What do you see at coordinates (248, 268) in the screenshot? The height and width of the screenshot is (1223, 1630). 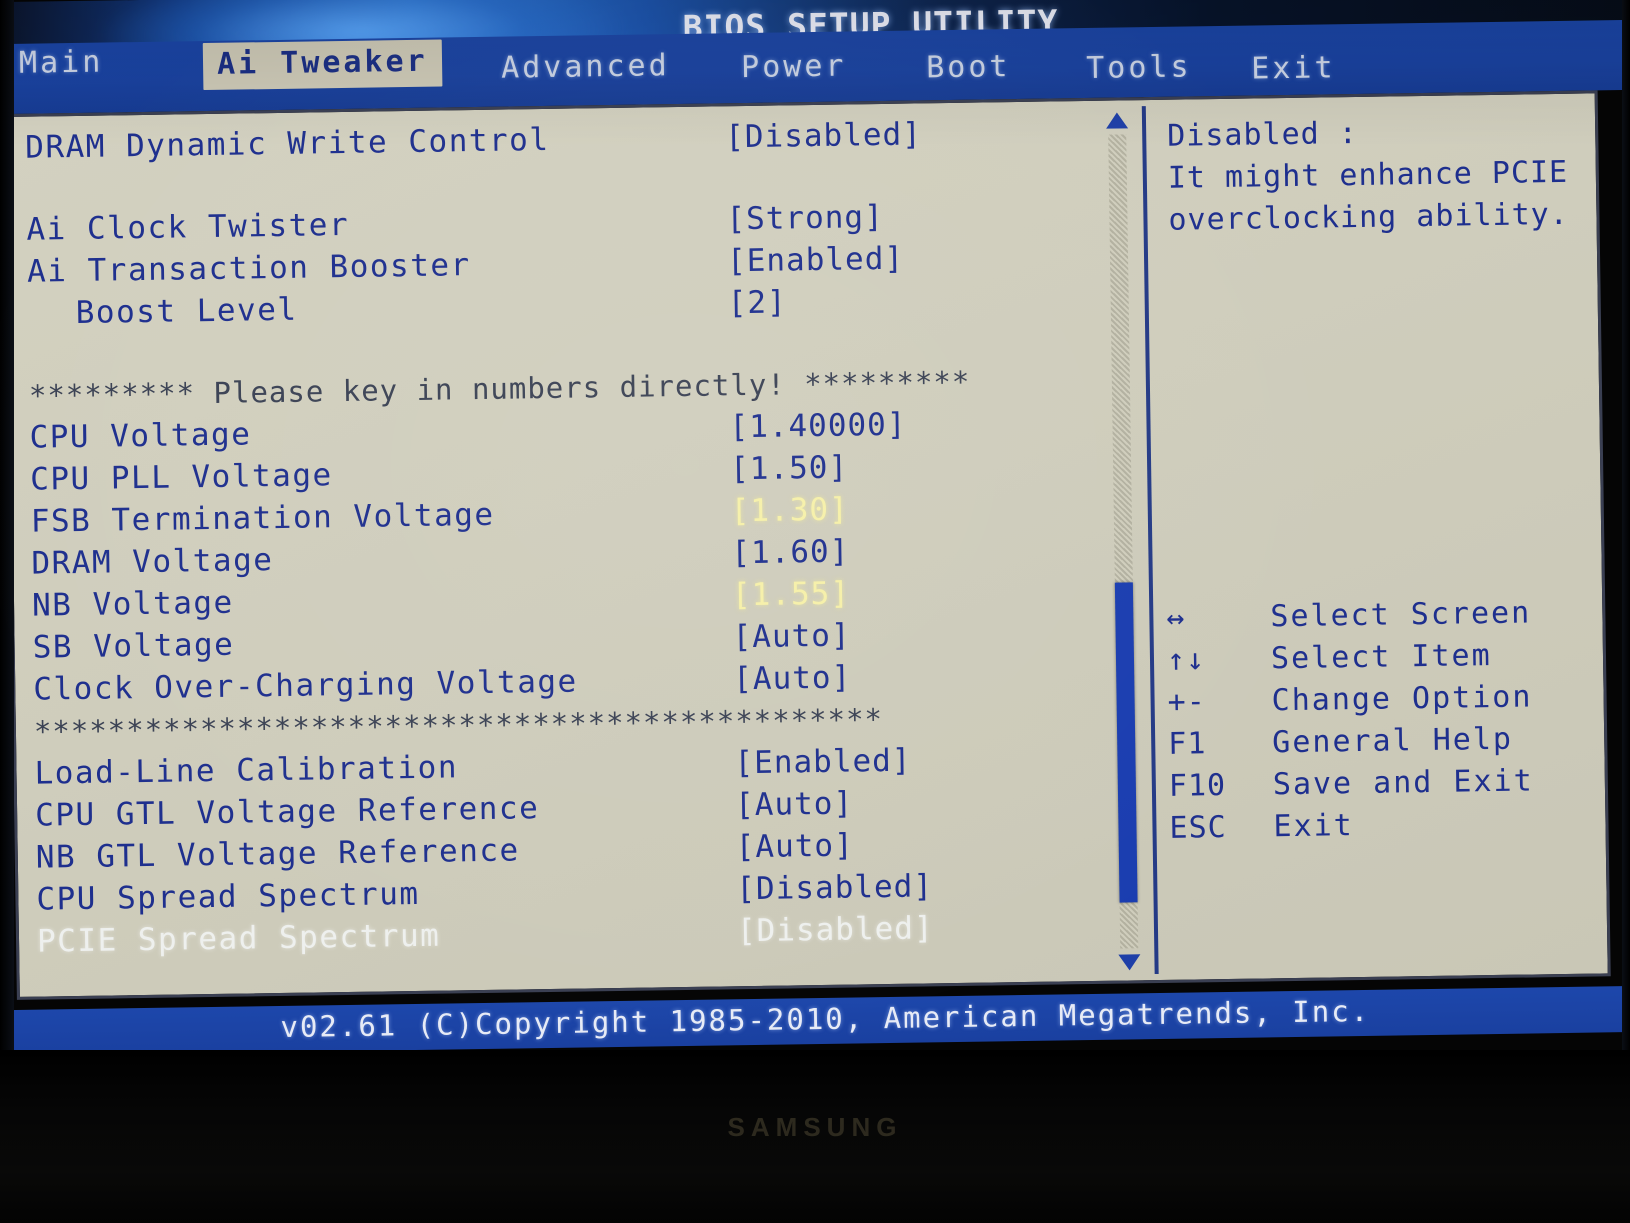 I see `setting-label: Ai Transaction Booster` at bounding box center [248, 268].